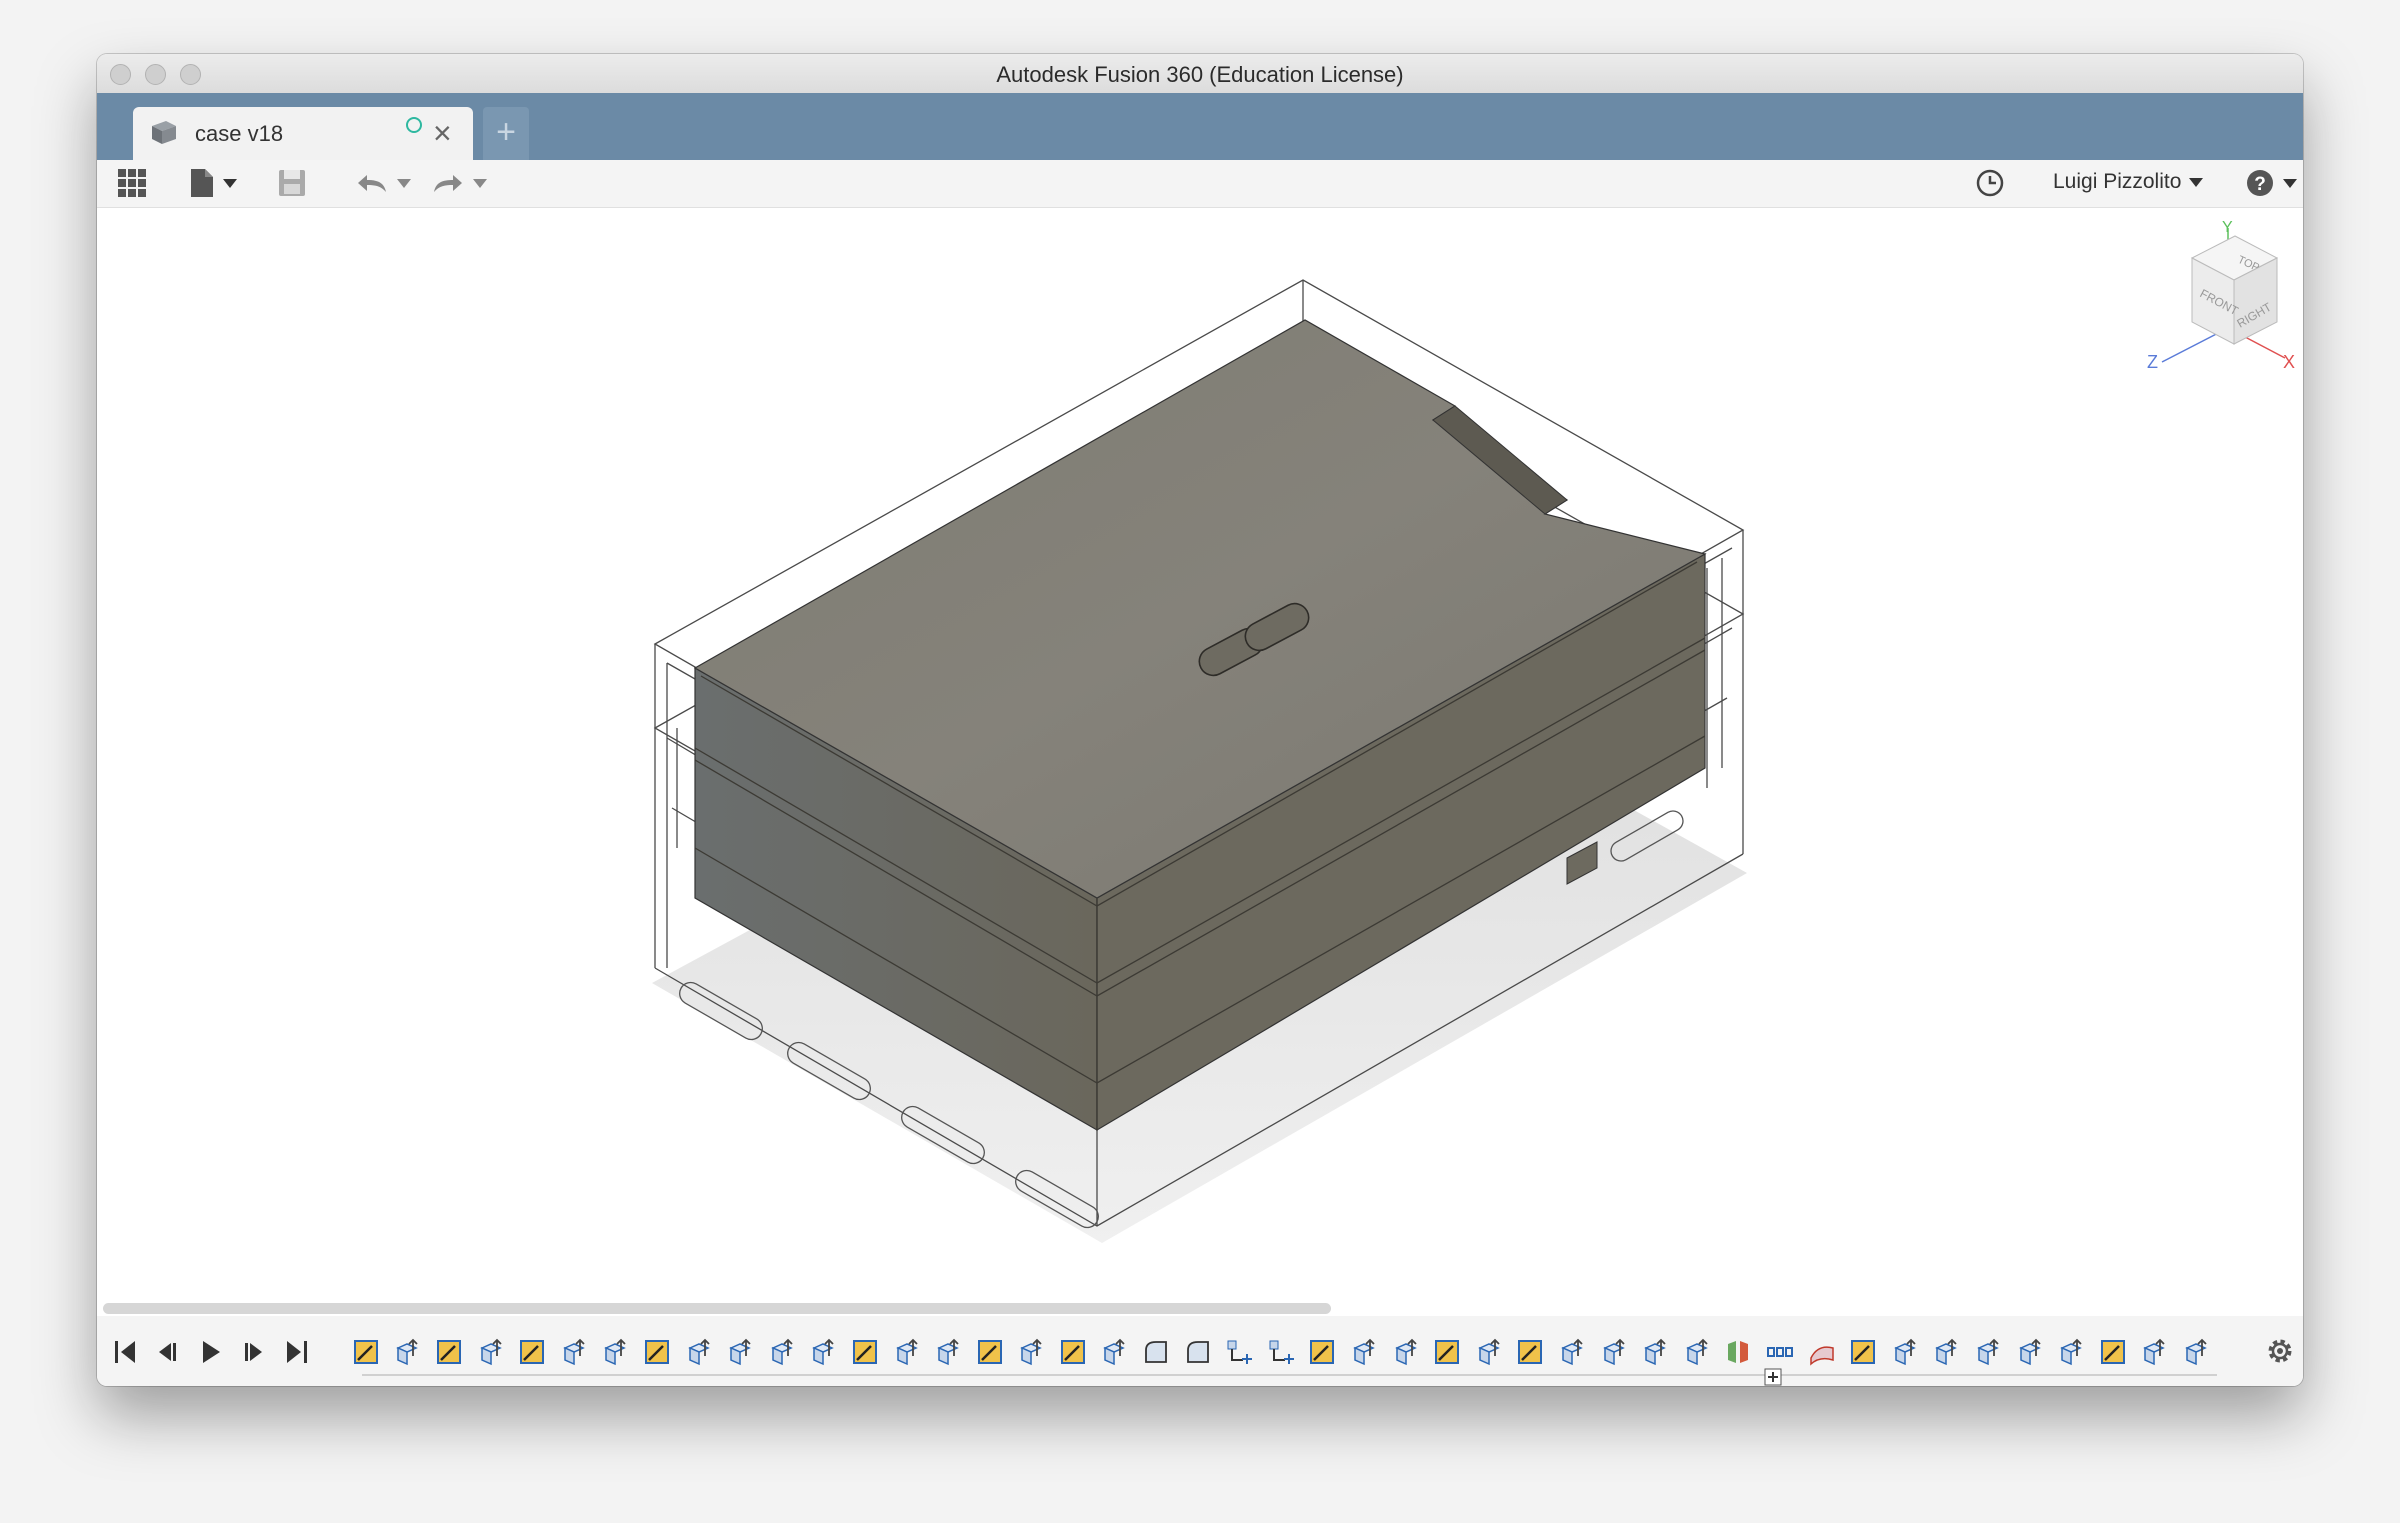 This screenshot has width=2400, height=1523. What do you see at coordinates (168, 1354) in the screenshot?
I see `previous-step-icon` at bounding box center [168, 1354].